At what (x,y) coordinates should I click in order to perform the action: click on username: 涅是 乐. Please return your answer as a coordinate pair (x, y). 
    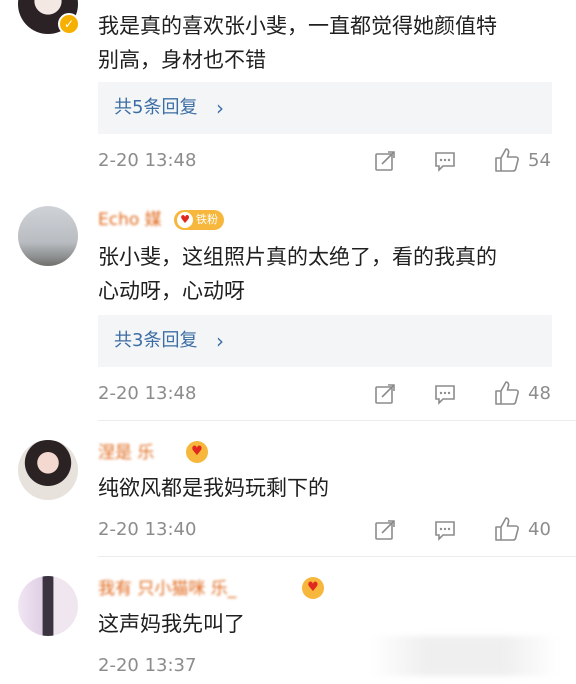
    Looking at the image, I should click on (126, 453).